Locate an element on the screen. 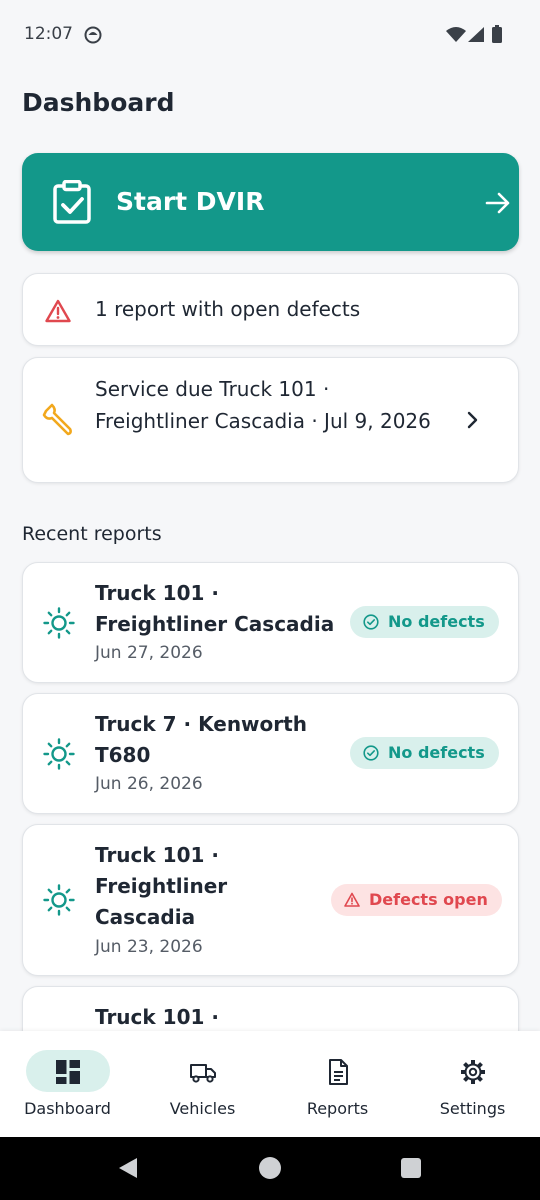  nav-label: Dashboard is located at coordinates (67, 1108).